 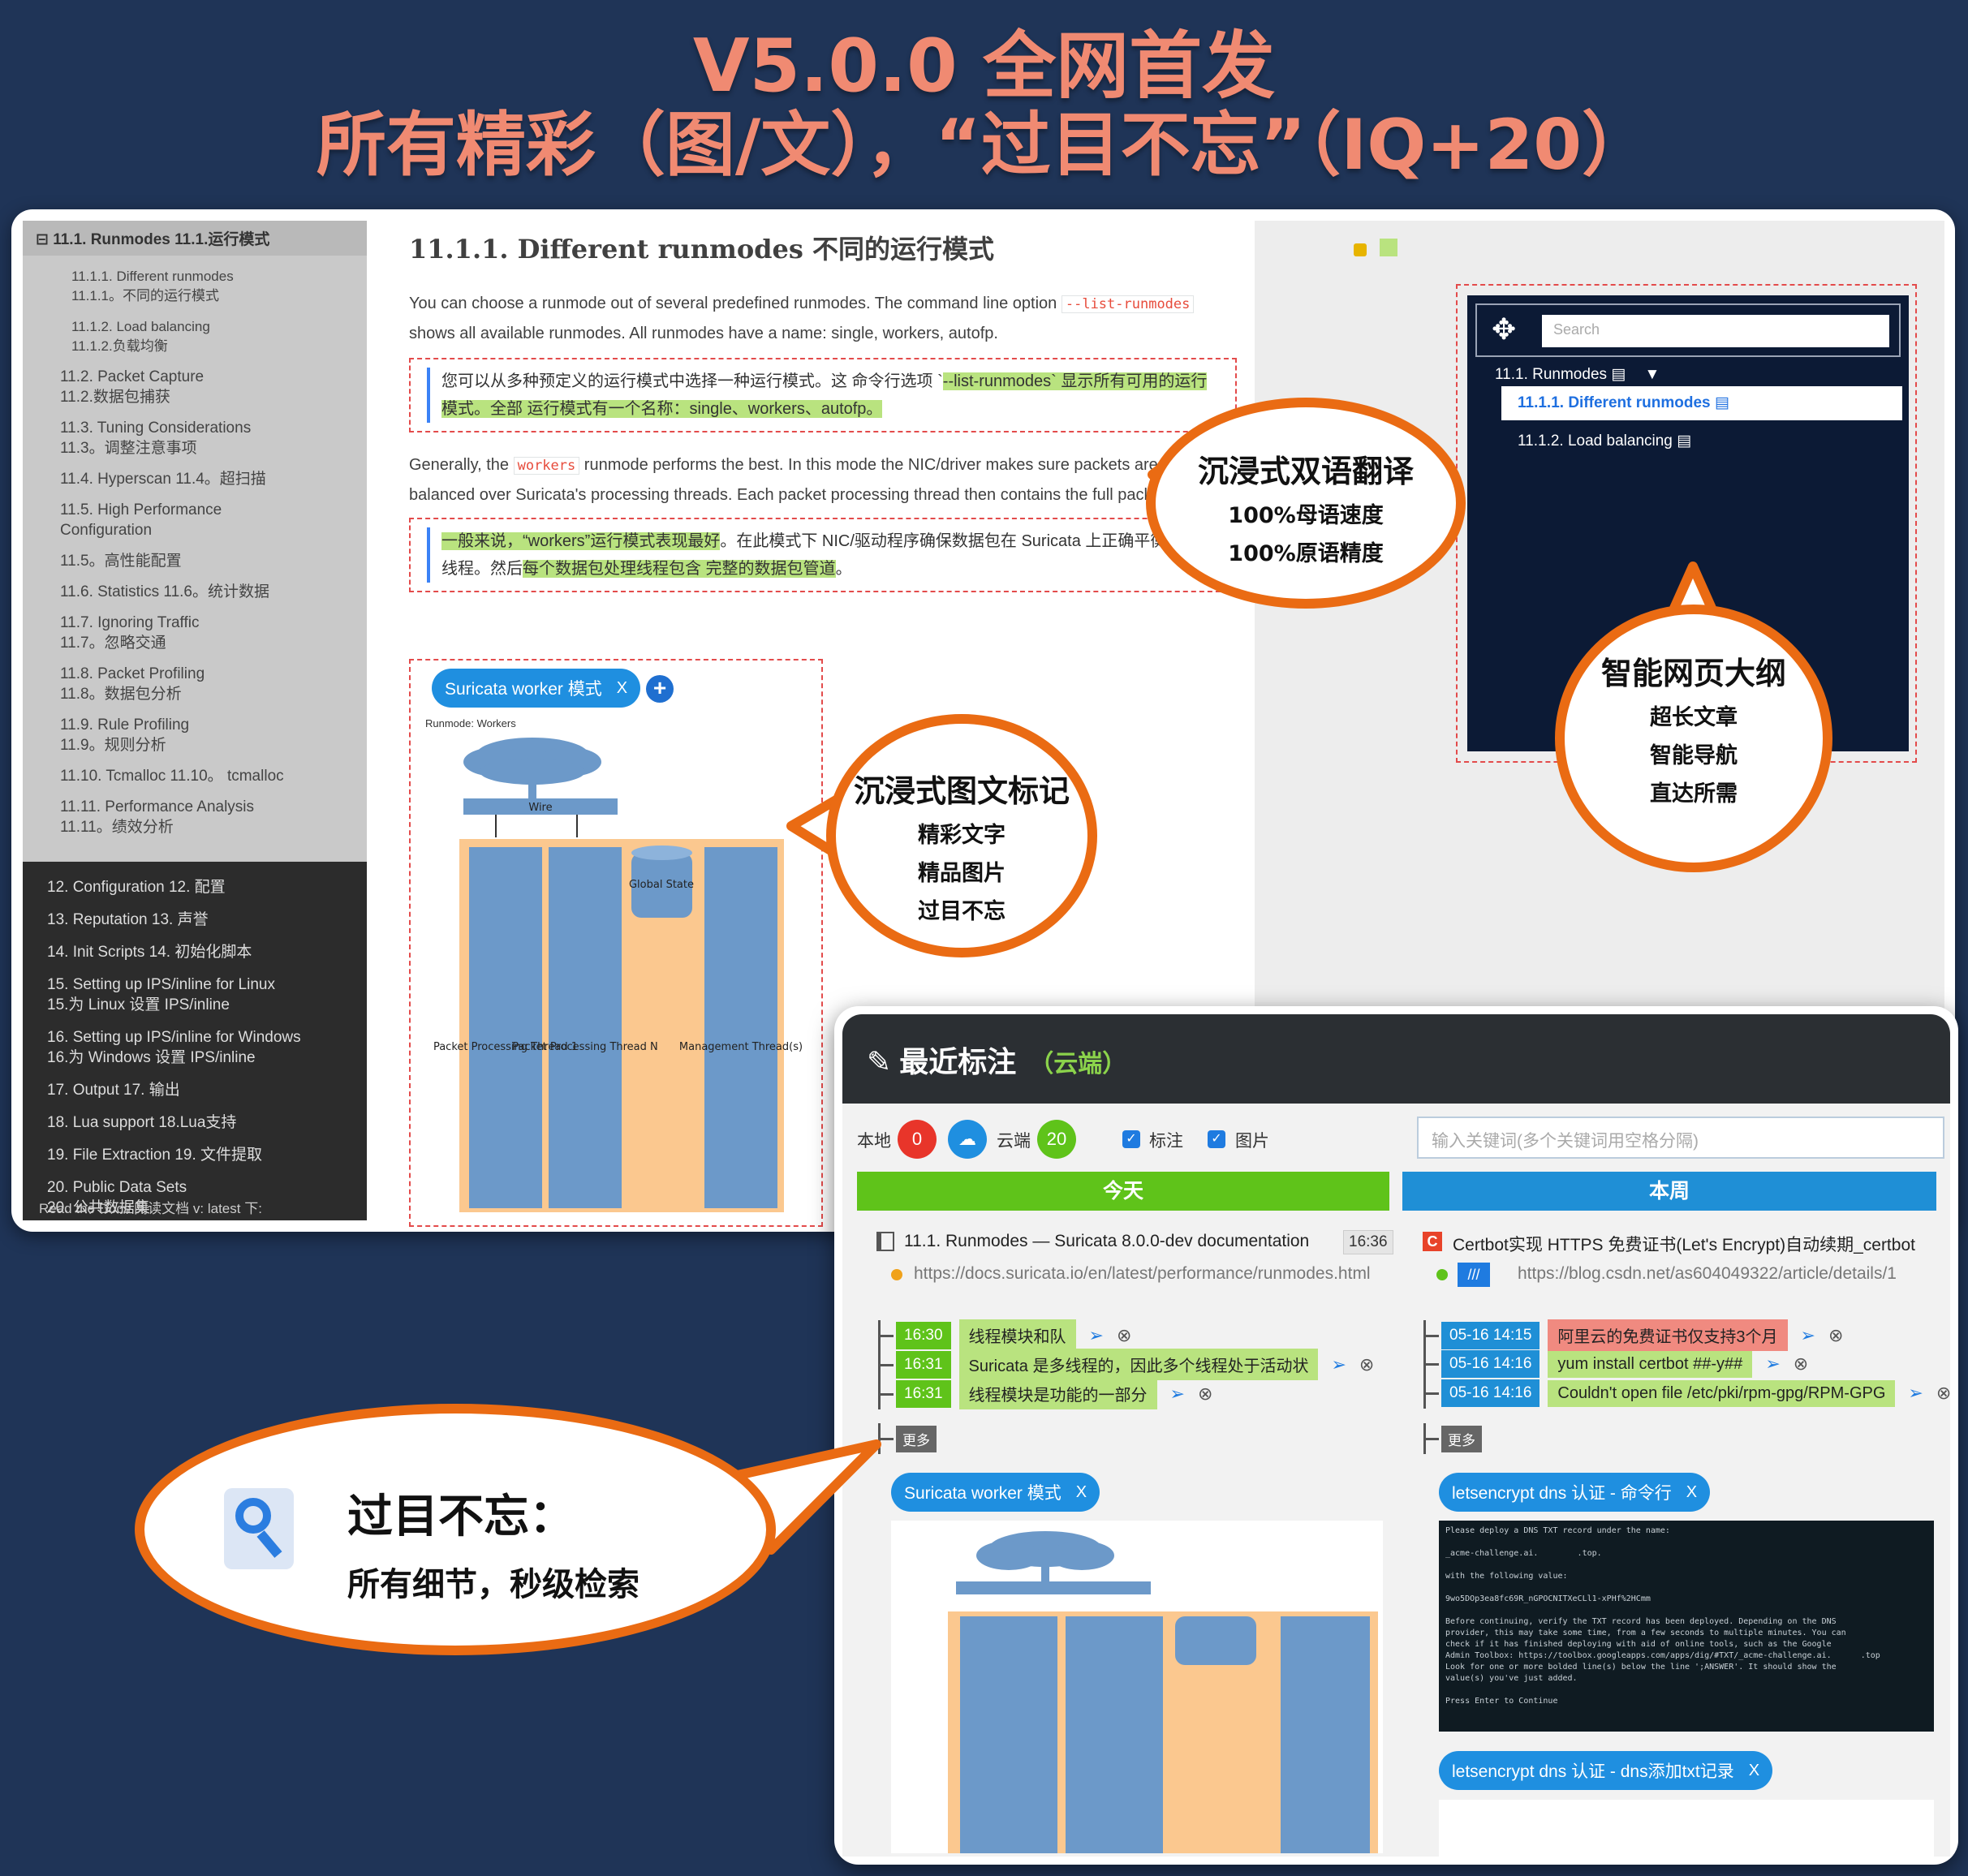 I want to click on mark-text: 线程模块和队, so click(x=1017, y=1335).